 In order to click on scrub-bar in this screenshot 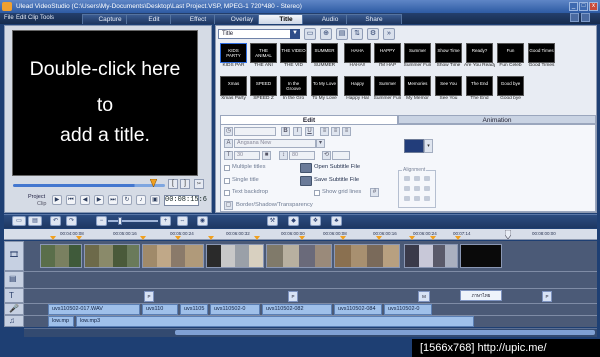, I will do `click(89, 185)`.